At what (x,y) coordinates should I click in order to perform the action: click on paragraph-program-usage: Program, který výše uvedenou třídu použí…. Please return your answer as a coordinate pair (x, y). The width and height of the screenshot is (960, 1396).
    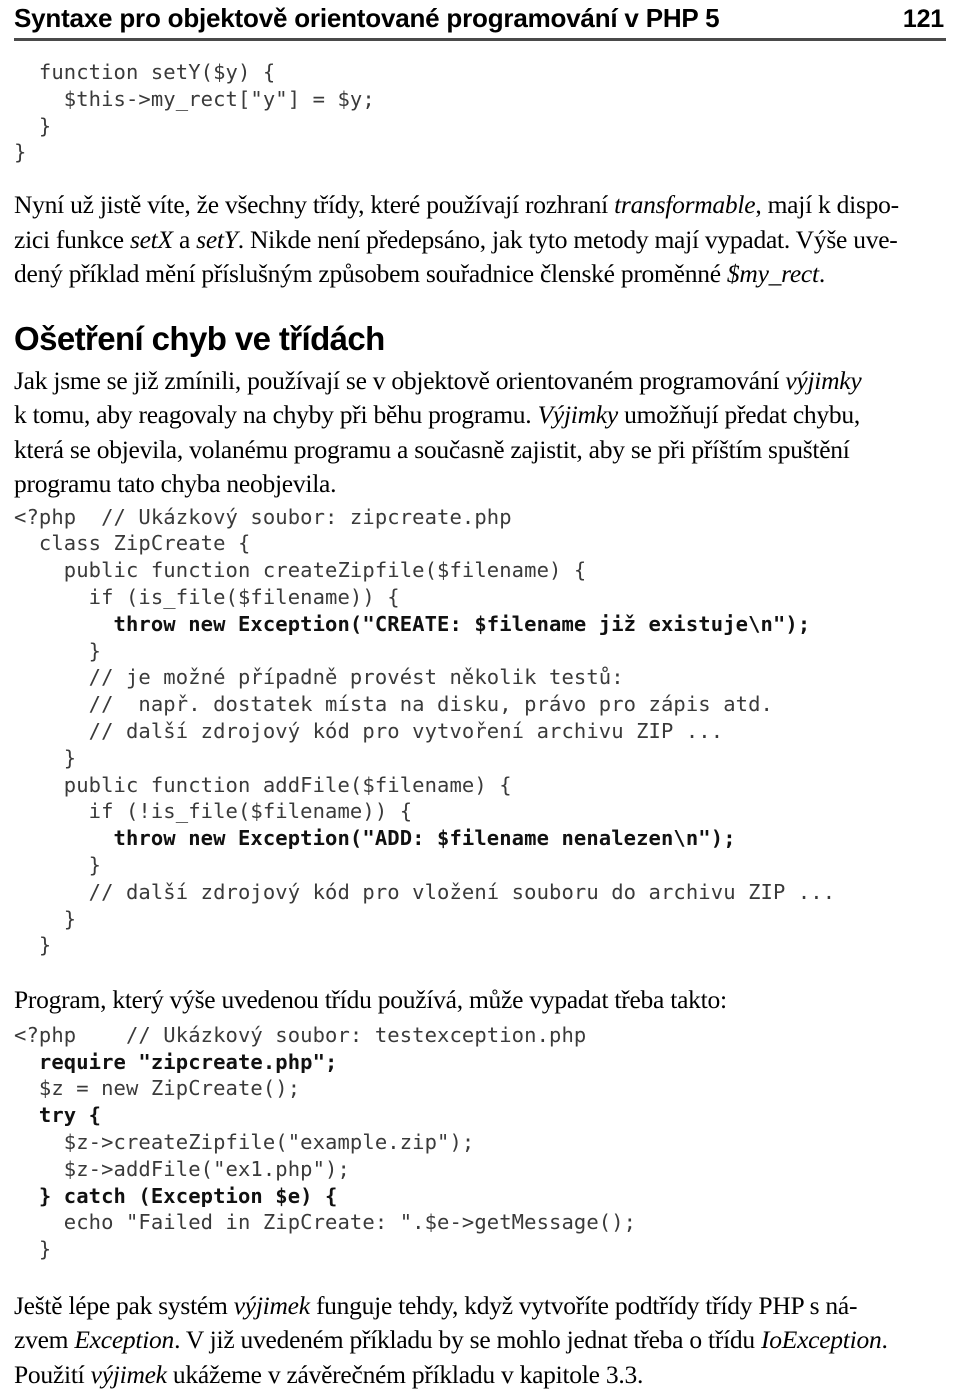
    Looking at the image, I should click on (480, 1000).